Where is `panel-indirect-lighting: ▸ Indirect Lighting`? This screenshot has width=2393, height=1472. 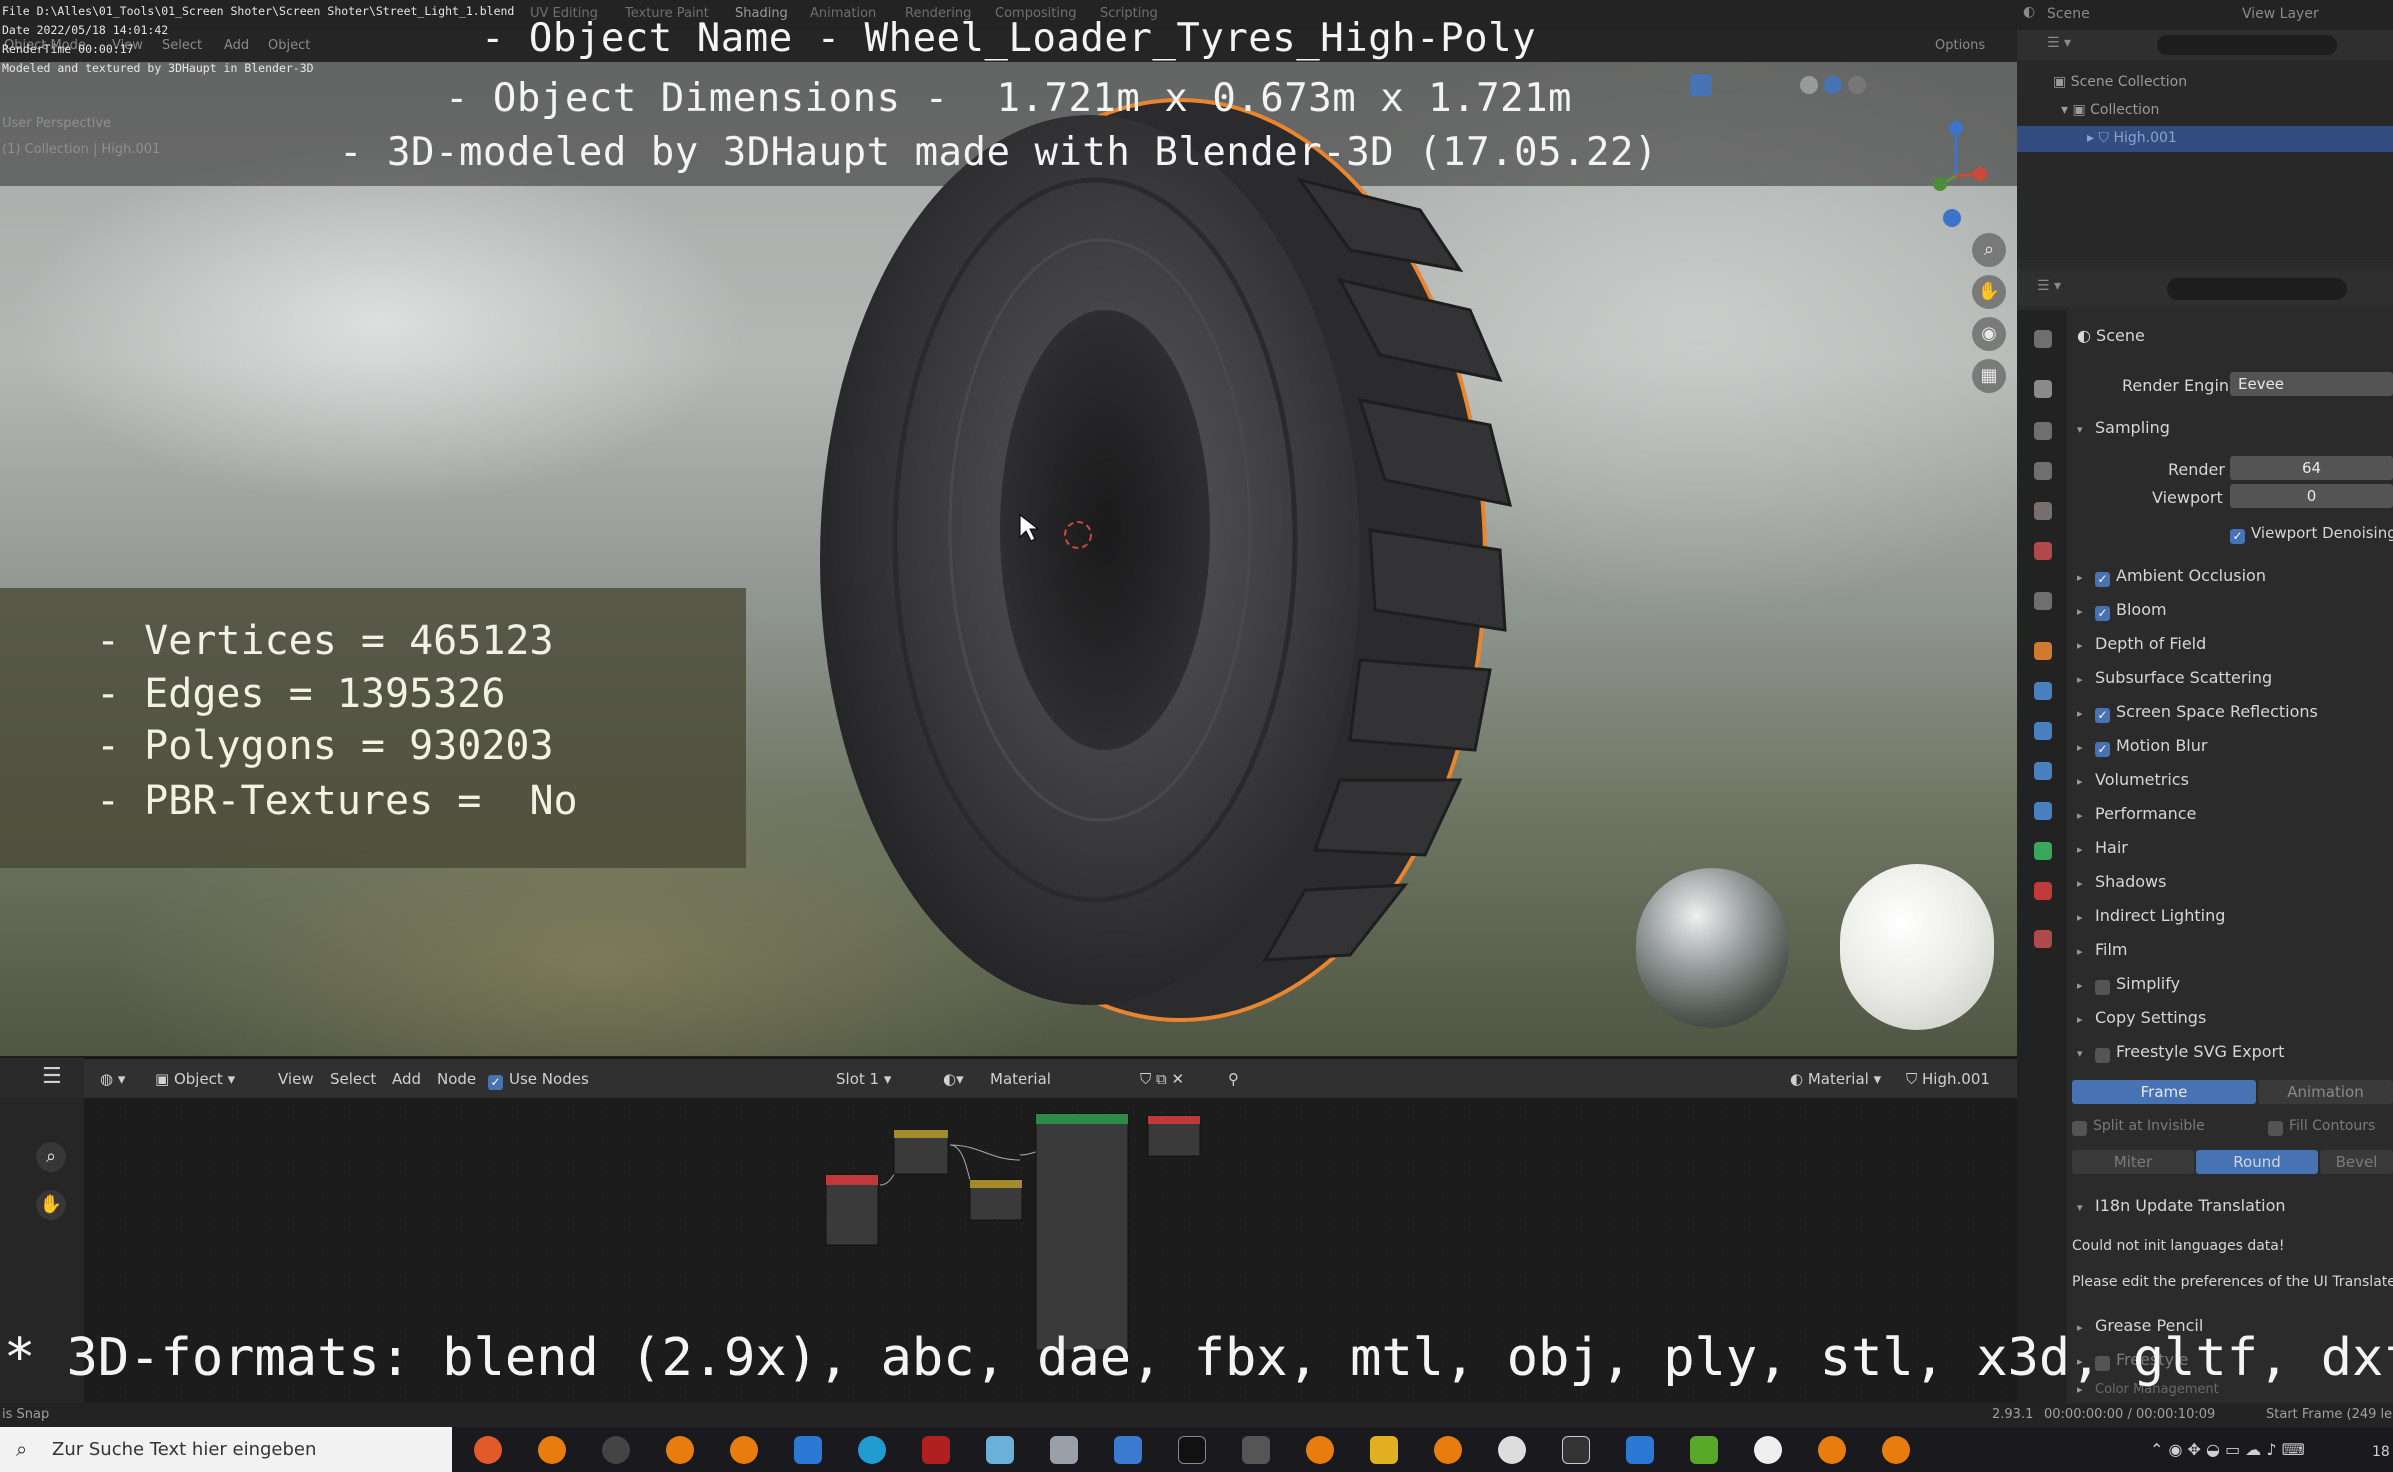
panel-indirect-lighting: ▸ Indirect Lighting is located at coordinates (2151, 915).